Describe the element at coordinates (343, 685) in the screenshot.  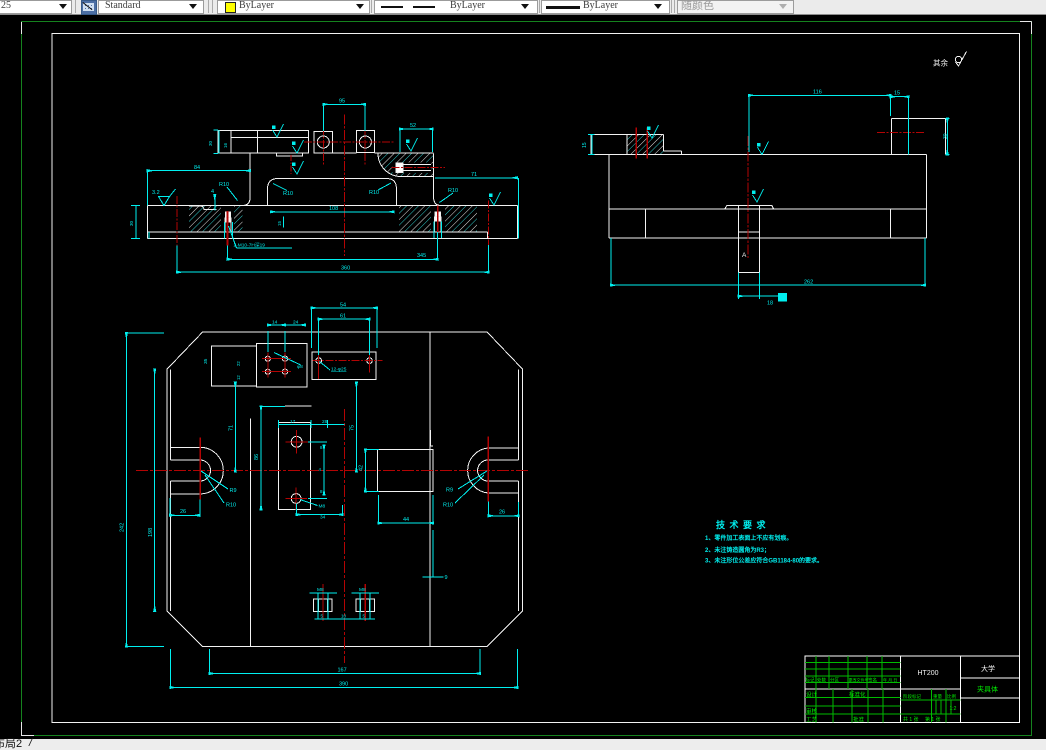
I see `svg-text: 390` at that location.